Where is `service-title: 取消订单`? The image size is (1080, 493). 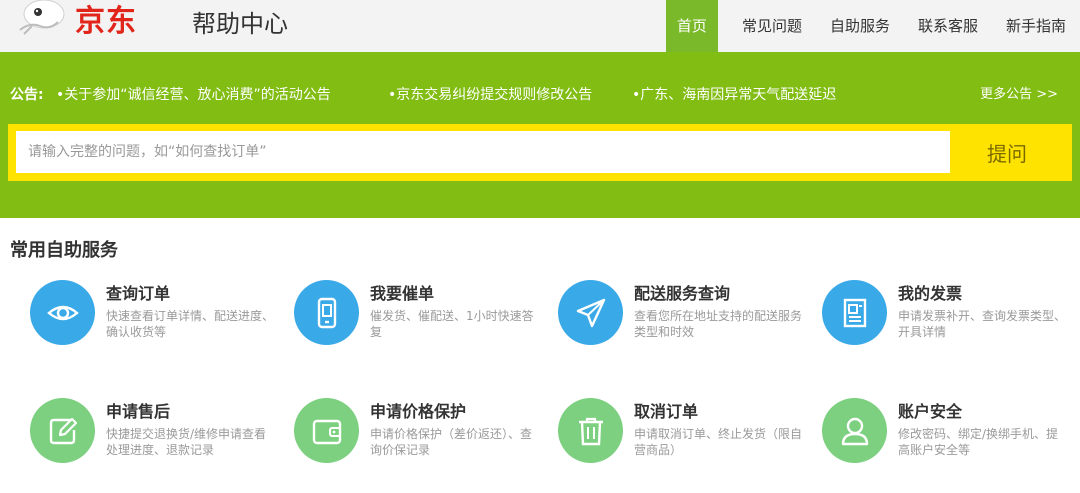
service-title: 取消订单 is located at coordinates (666, 411).